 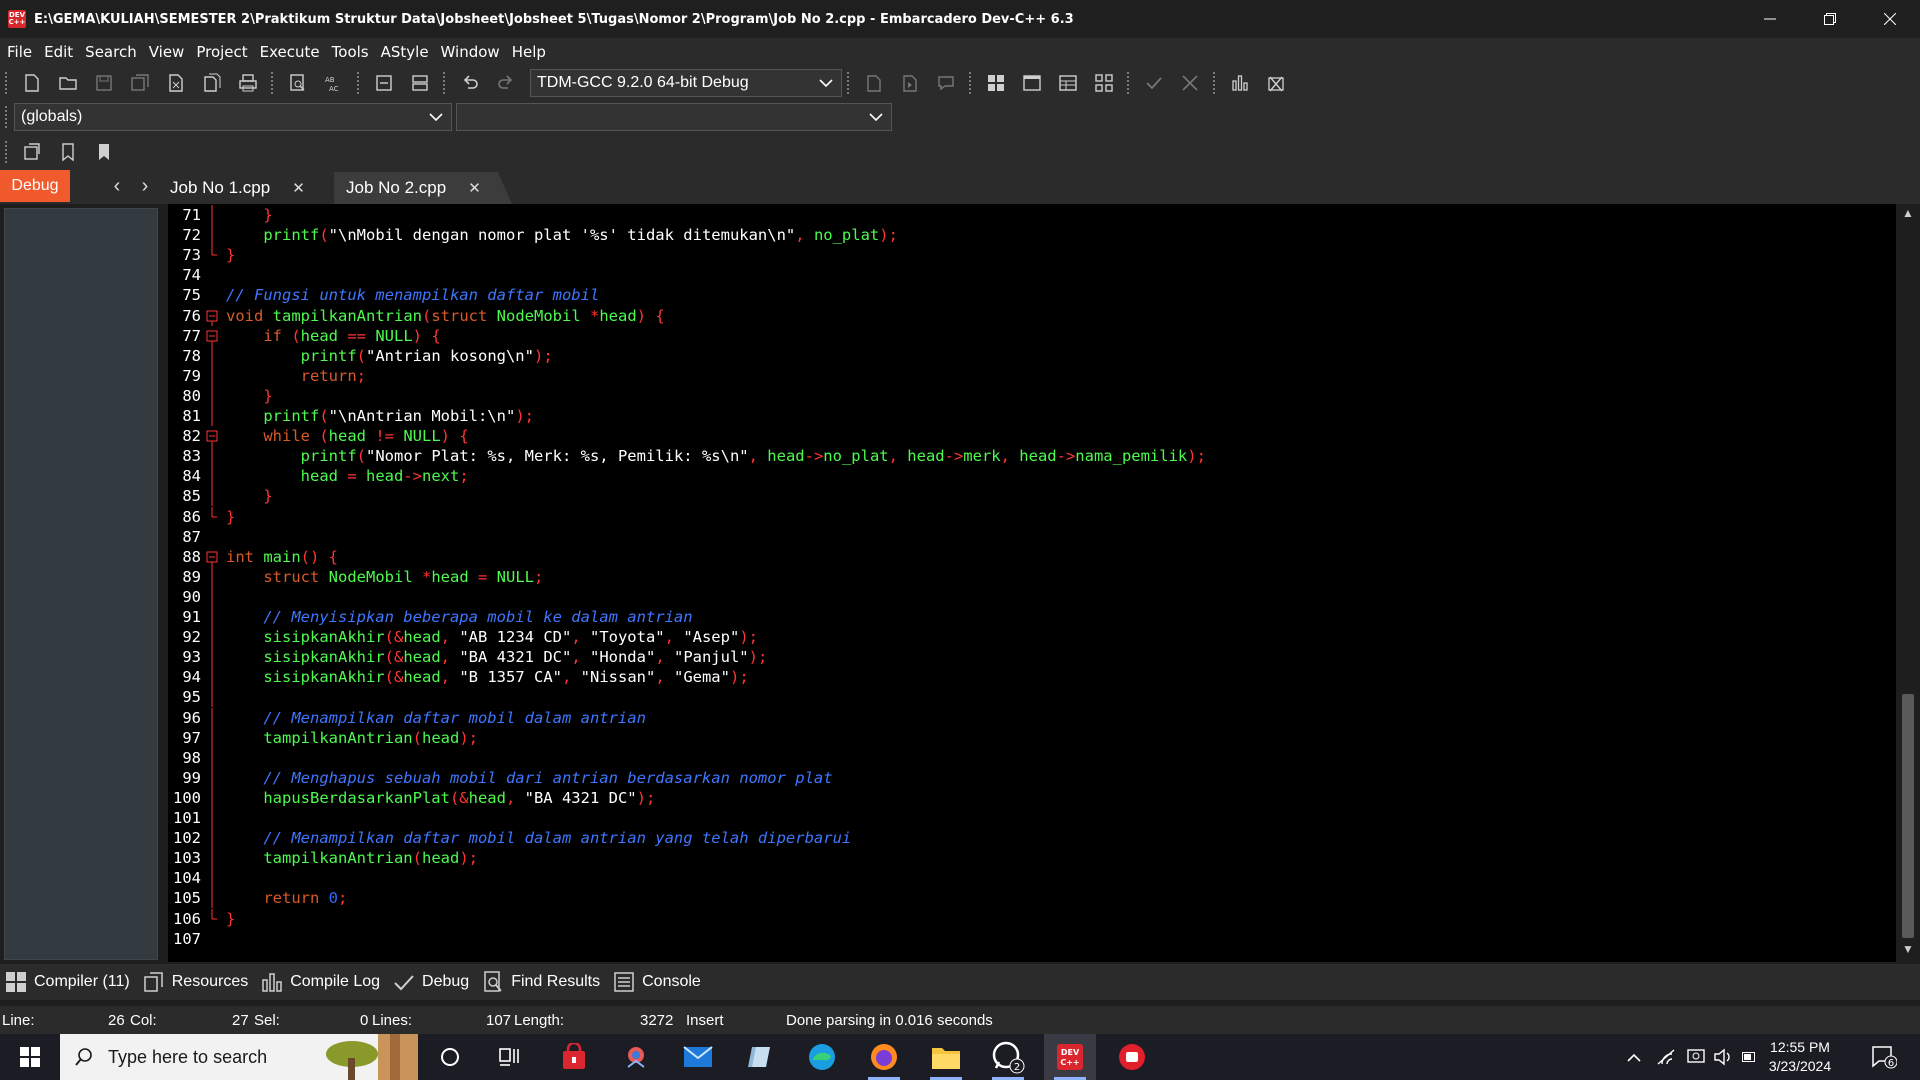 What do you see at coordinates (822, 1057) in the screenshot?
I see `taskbar-app-edge` at bounding box center [822, 1057].